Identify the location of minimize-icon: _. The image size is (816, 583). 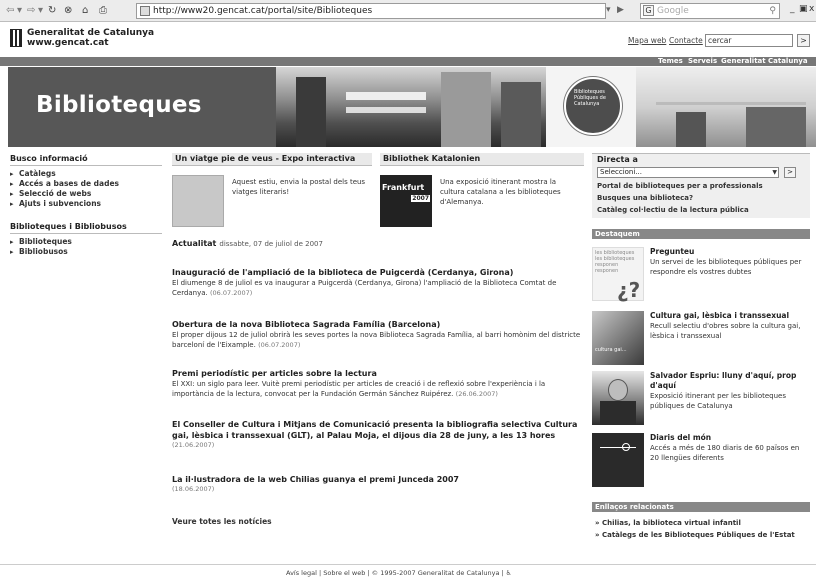
(792, 9).